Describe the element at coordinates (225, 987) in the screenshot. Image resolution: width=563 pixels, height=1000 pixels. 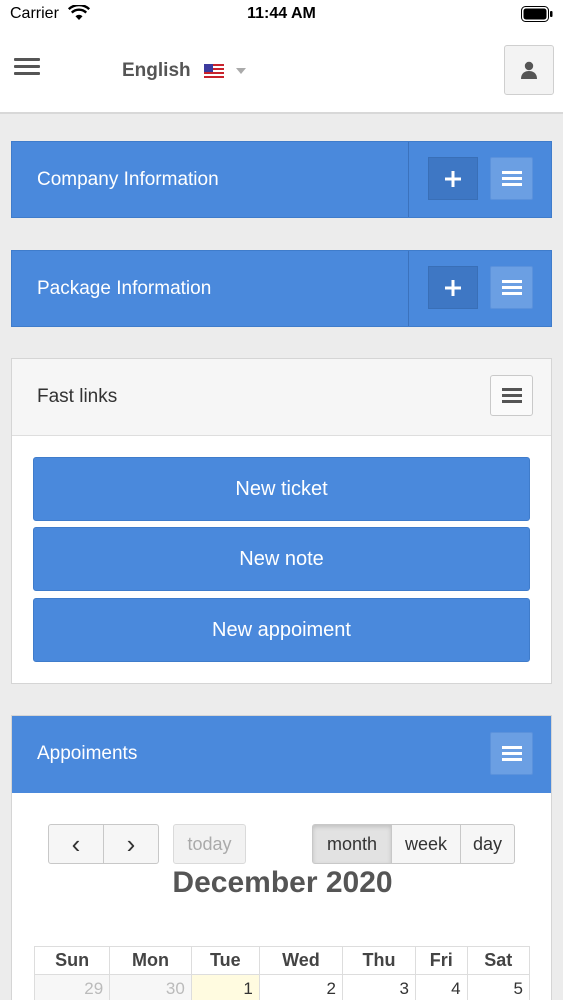
I see `calendar-day-cell: 1` at that location.